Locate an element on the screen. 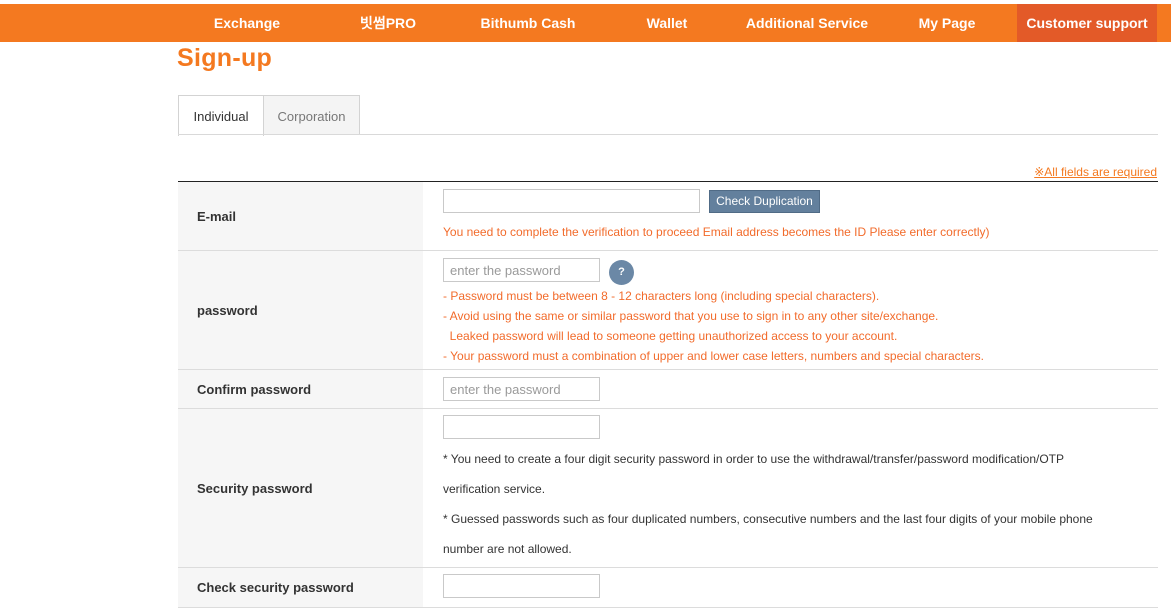 This screenshot has width=1171, height=611. check-security-password-value-cell is located at coordinates (790, 587).